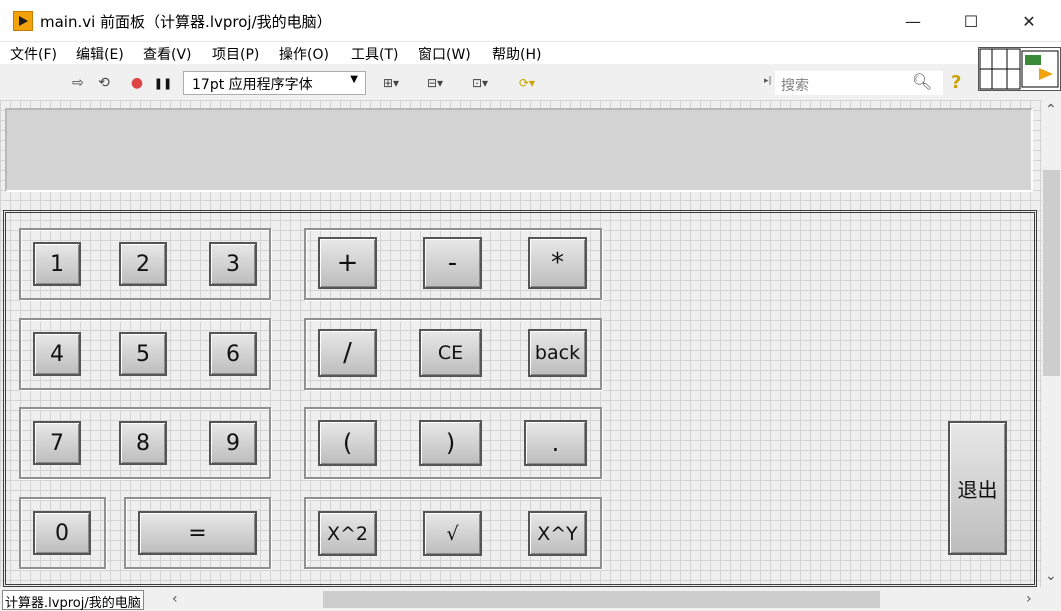  Describe the element at coordinates (391, 83) in the screenshot. I see `align-objects-icon: ⊞▾` at that location.